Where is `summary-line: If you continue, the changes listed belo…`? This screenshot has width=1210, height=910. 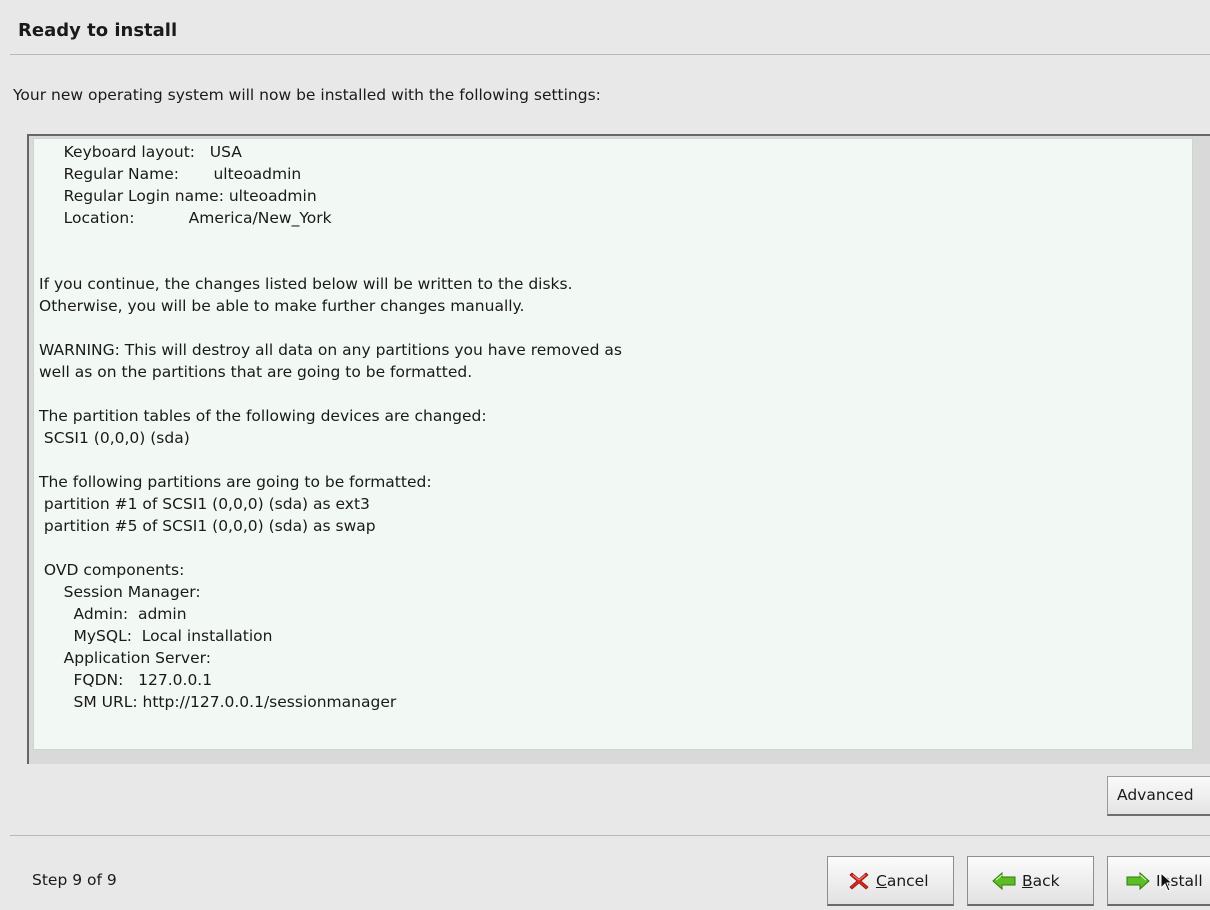 summary-line: If you continue, the changes listed belo… is located at coordinates (306, 284).